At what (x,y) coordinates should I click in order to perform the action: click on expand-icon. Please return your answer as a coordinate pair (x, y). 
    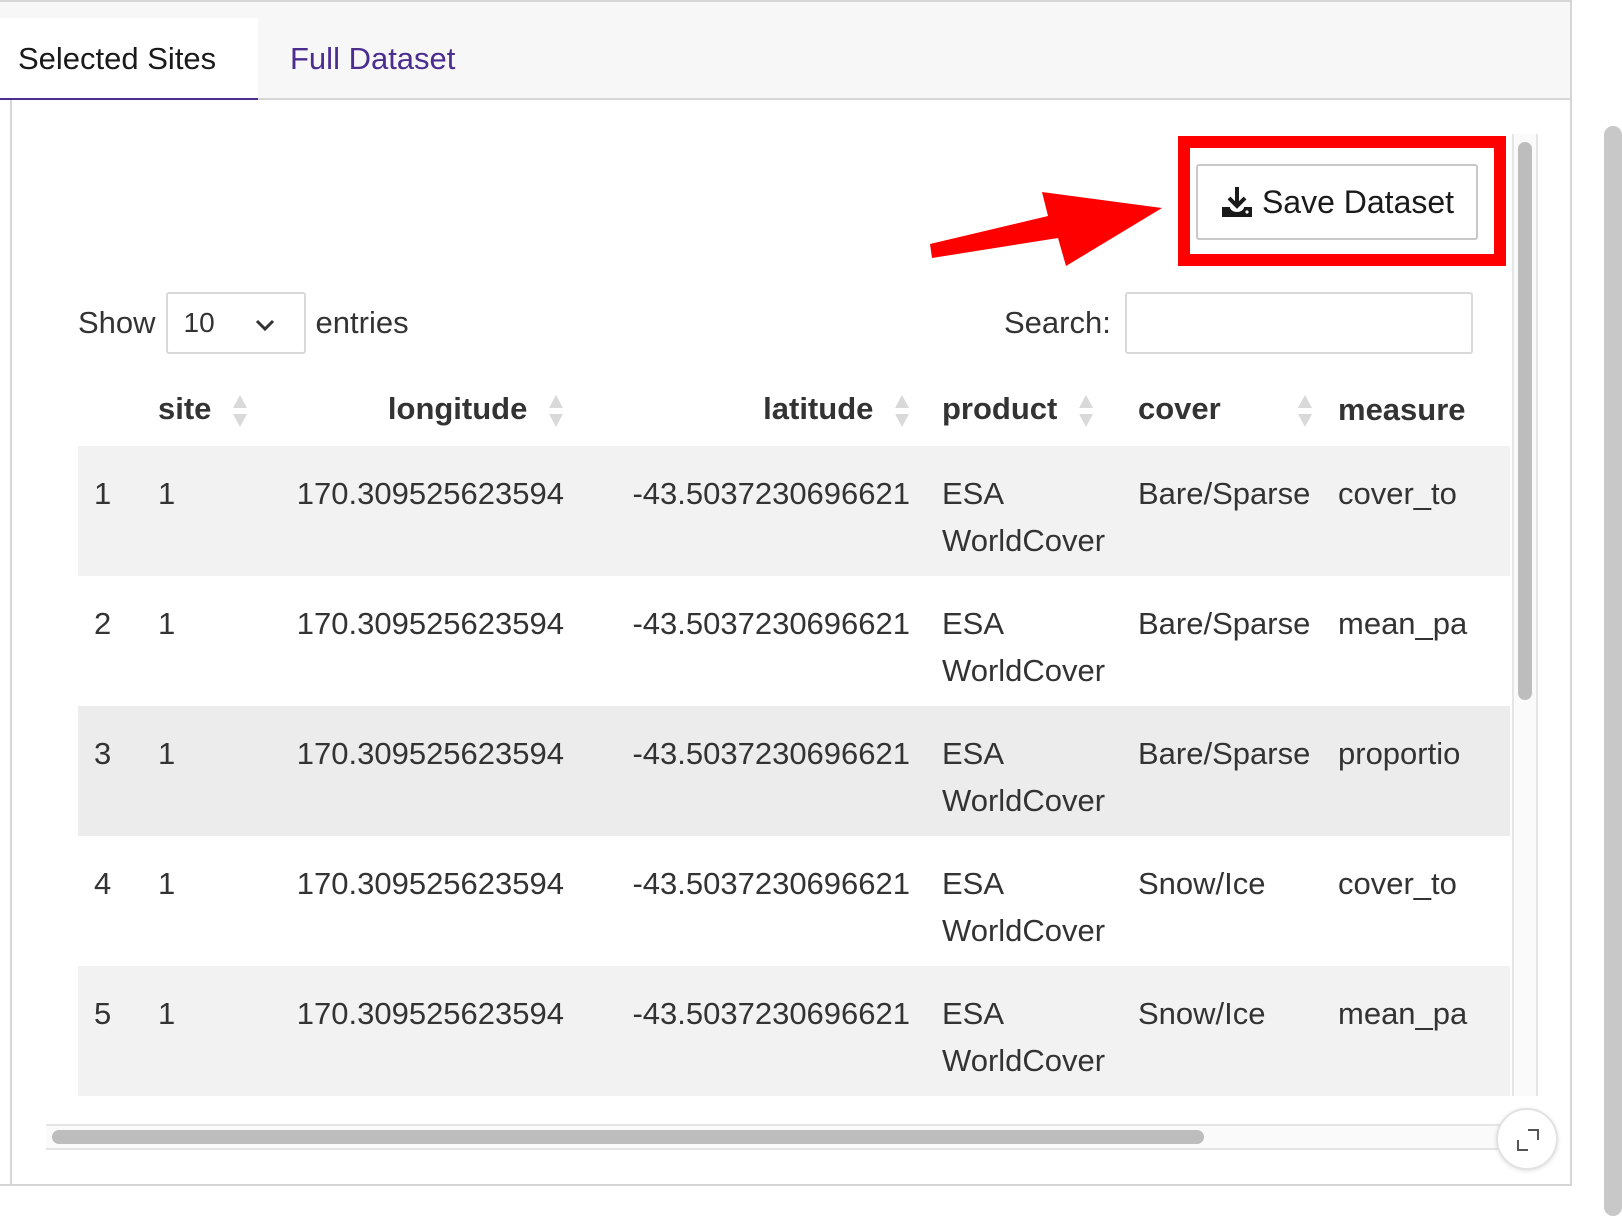
    Looking at the image, I should click on (1528, 1140).